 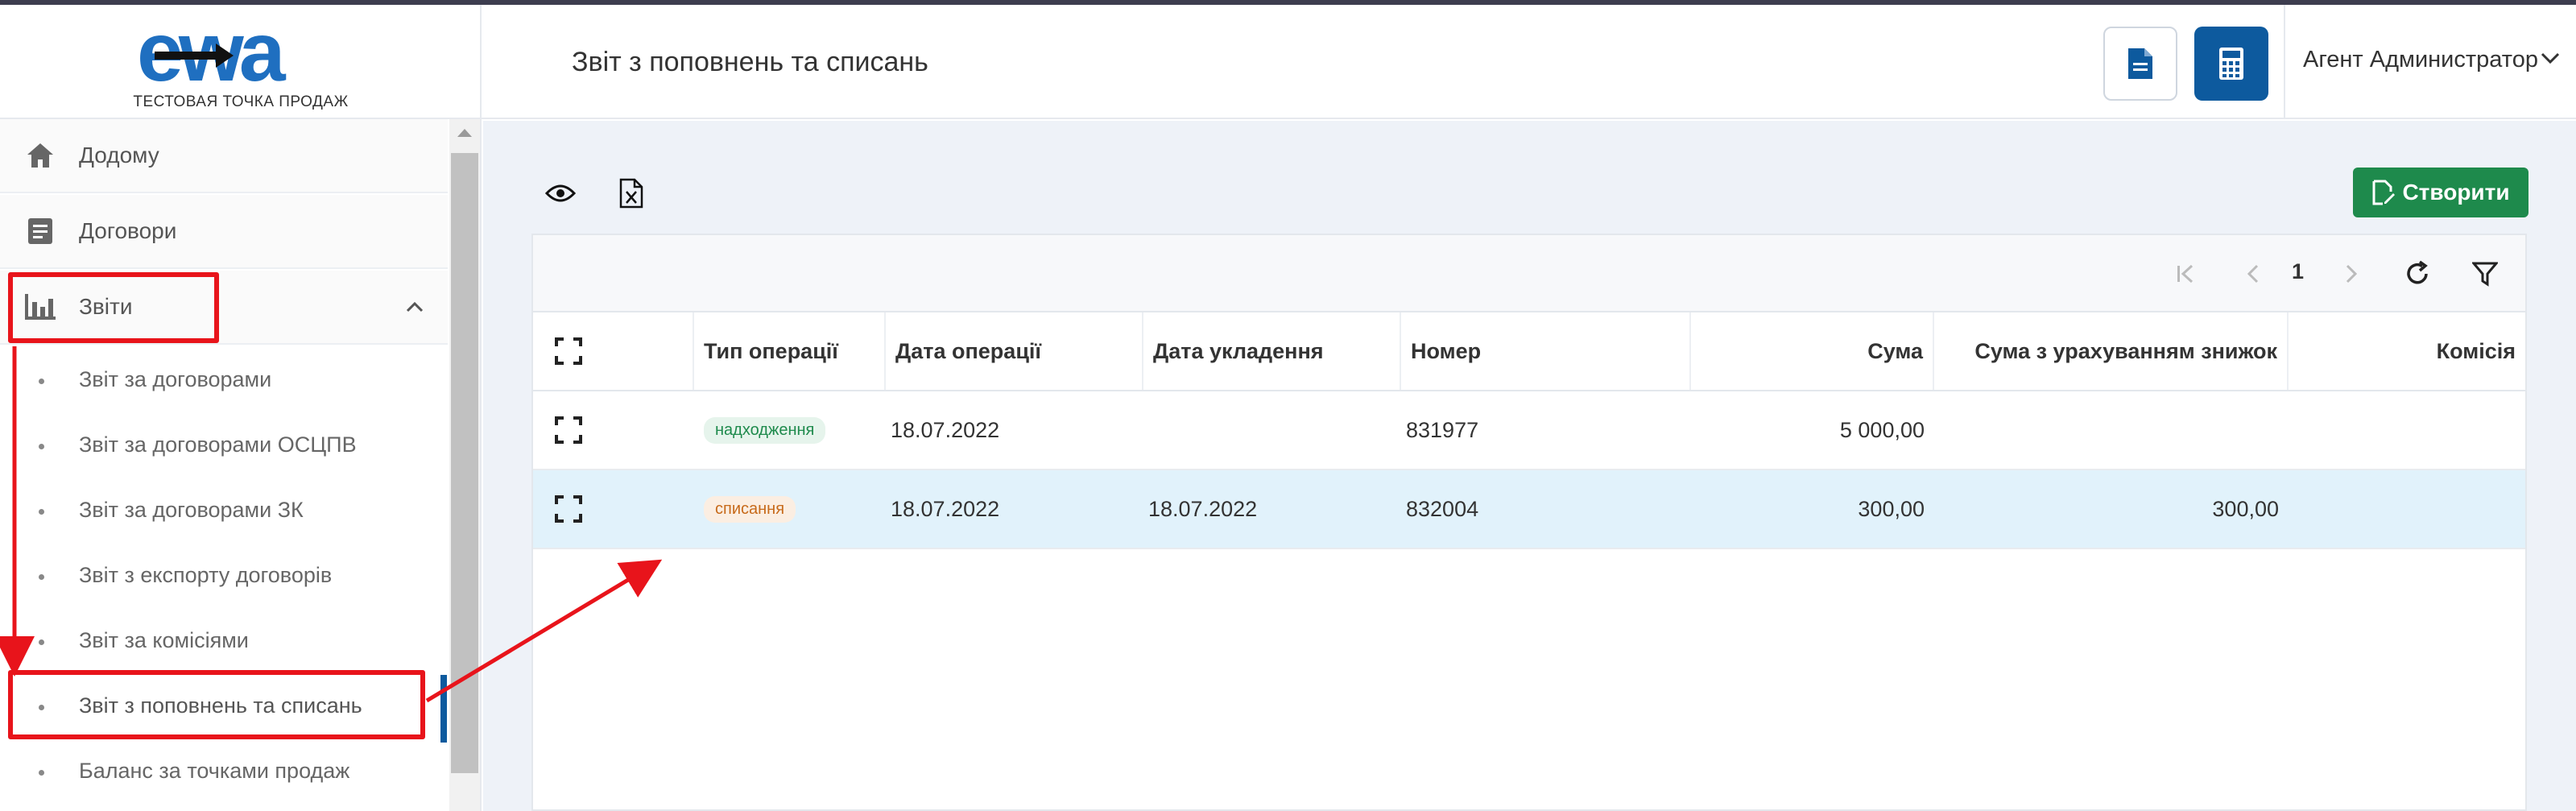 I want to click on chevron-right-icon, so click(x=2352, y=273).